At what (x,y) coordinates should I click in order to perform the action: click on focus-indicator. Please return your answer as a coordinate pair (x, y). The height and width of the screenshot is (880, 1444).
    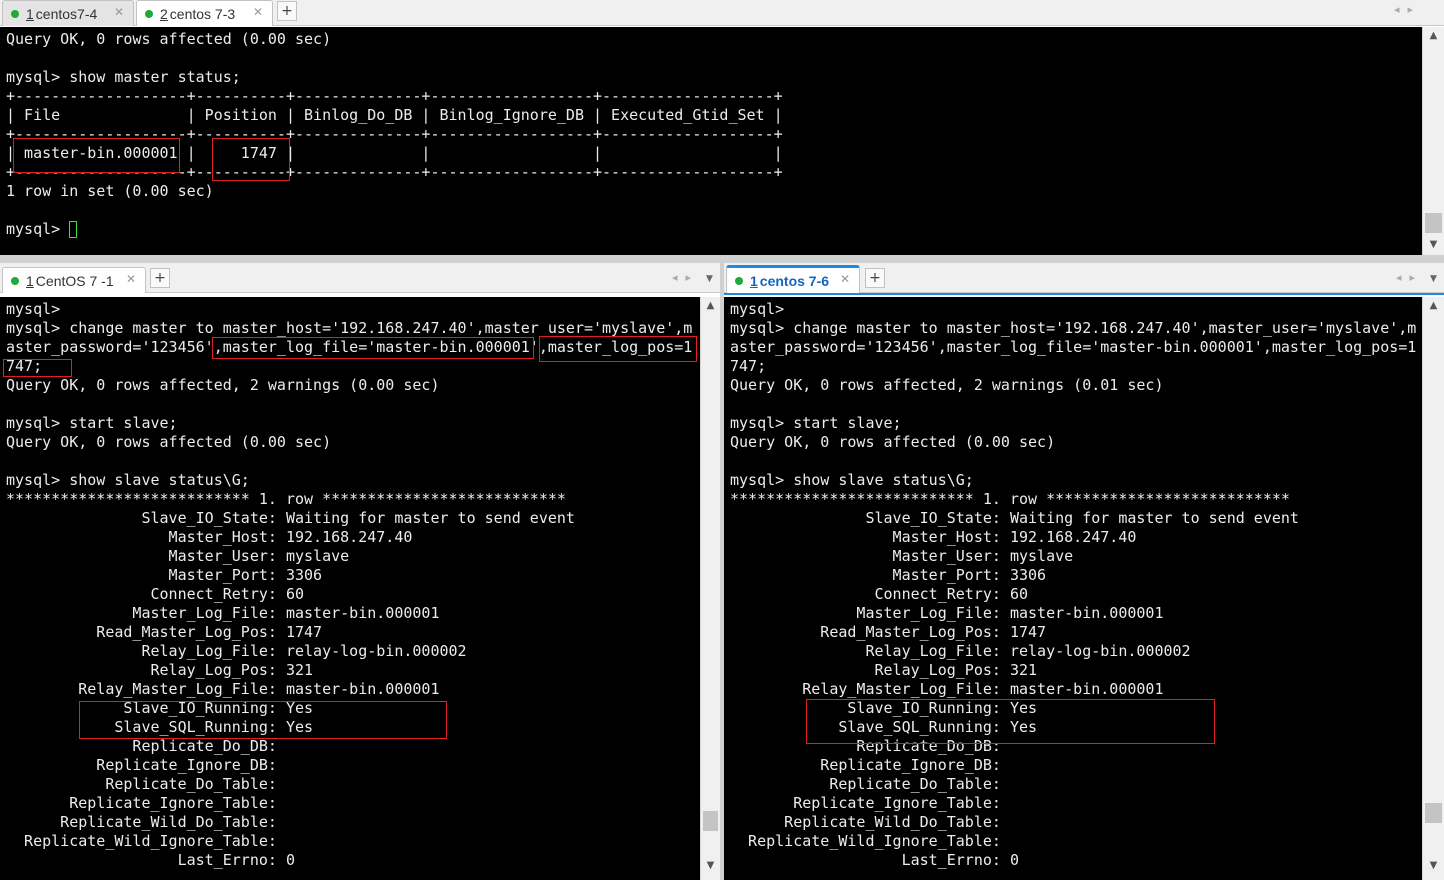
    Looking at the image, I should click on (1084, 294).